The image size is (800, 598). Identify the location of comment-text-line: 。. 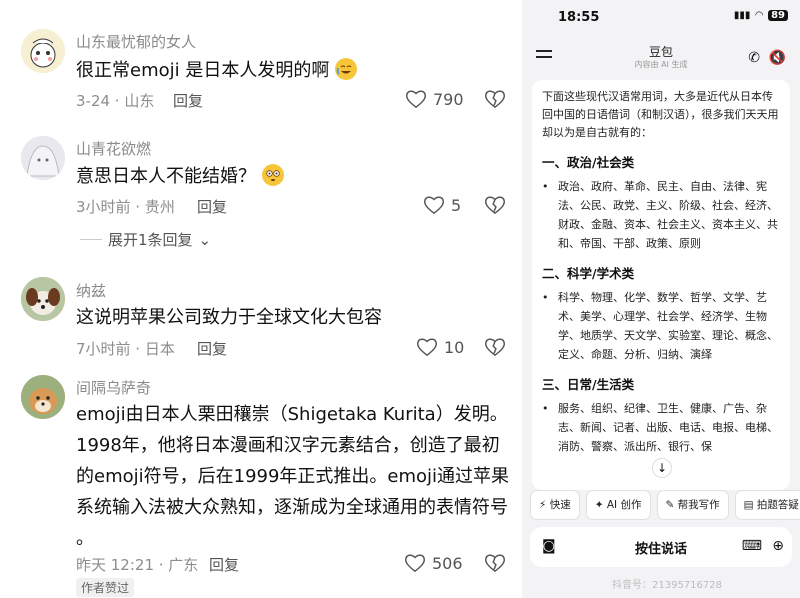
(85, 538).